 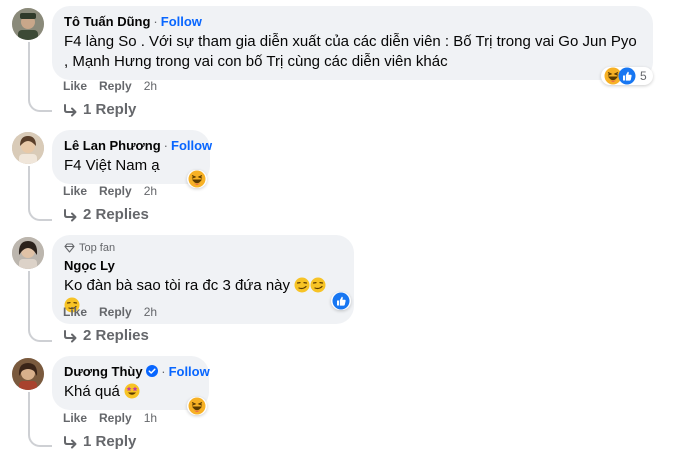 I want to click on author-name: Tô Tuấn Dũng, so click(x=107, y=21).